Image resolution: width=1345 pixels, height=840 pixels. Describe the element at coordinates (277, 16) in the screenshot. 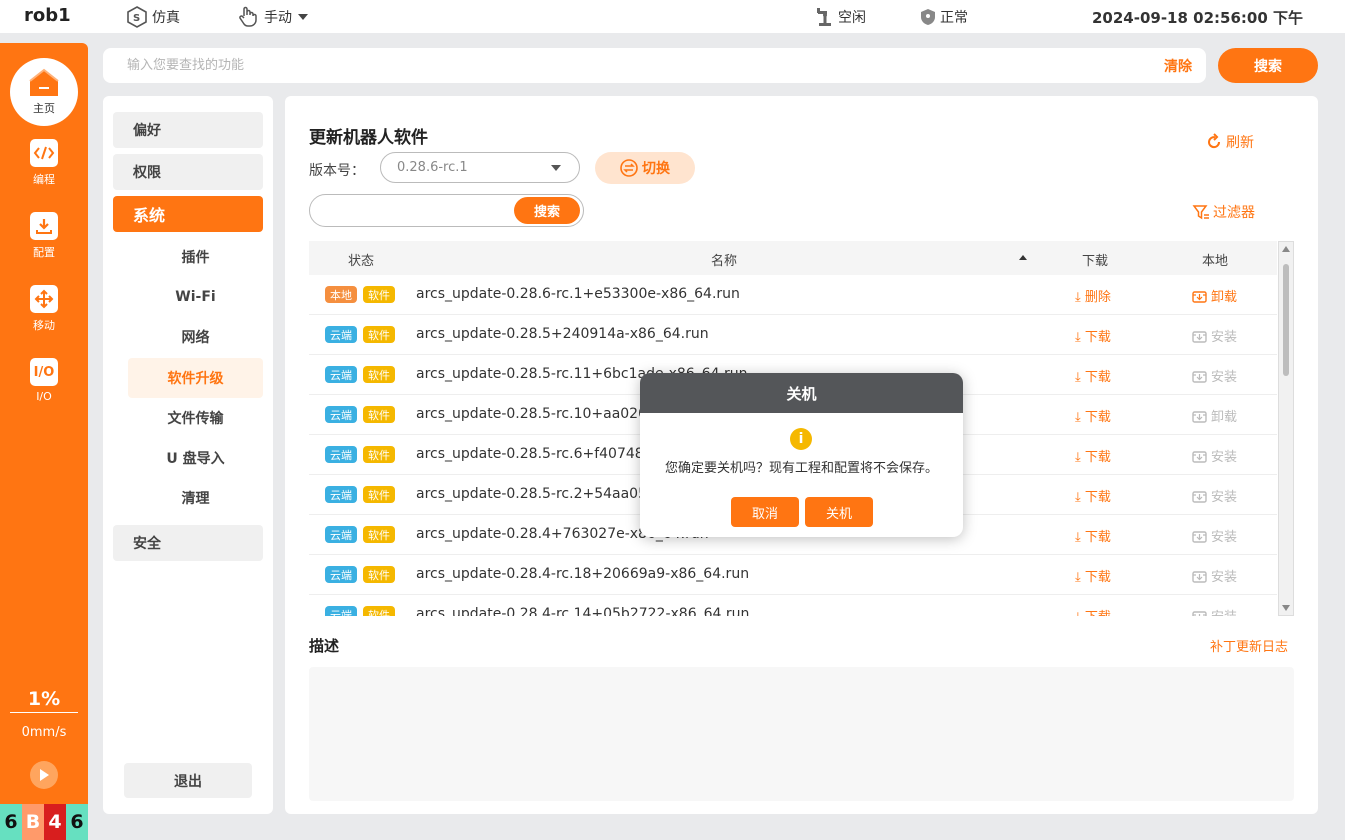

I see `control-mode-dropdown: 手动` at that location.